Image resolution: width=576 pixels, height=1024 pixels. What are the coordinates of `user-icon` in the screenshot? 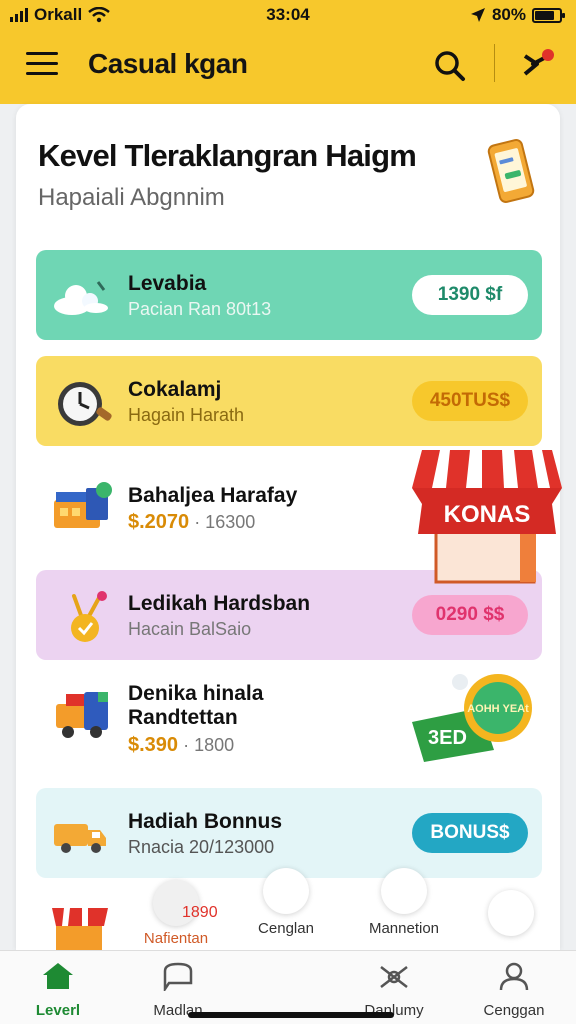 It's located at (514, 976).